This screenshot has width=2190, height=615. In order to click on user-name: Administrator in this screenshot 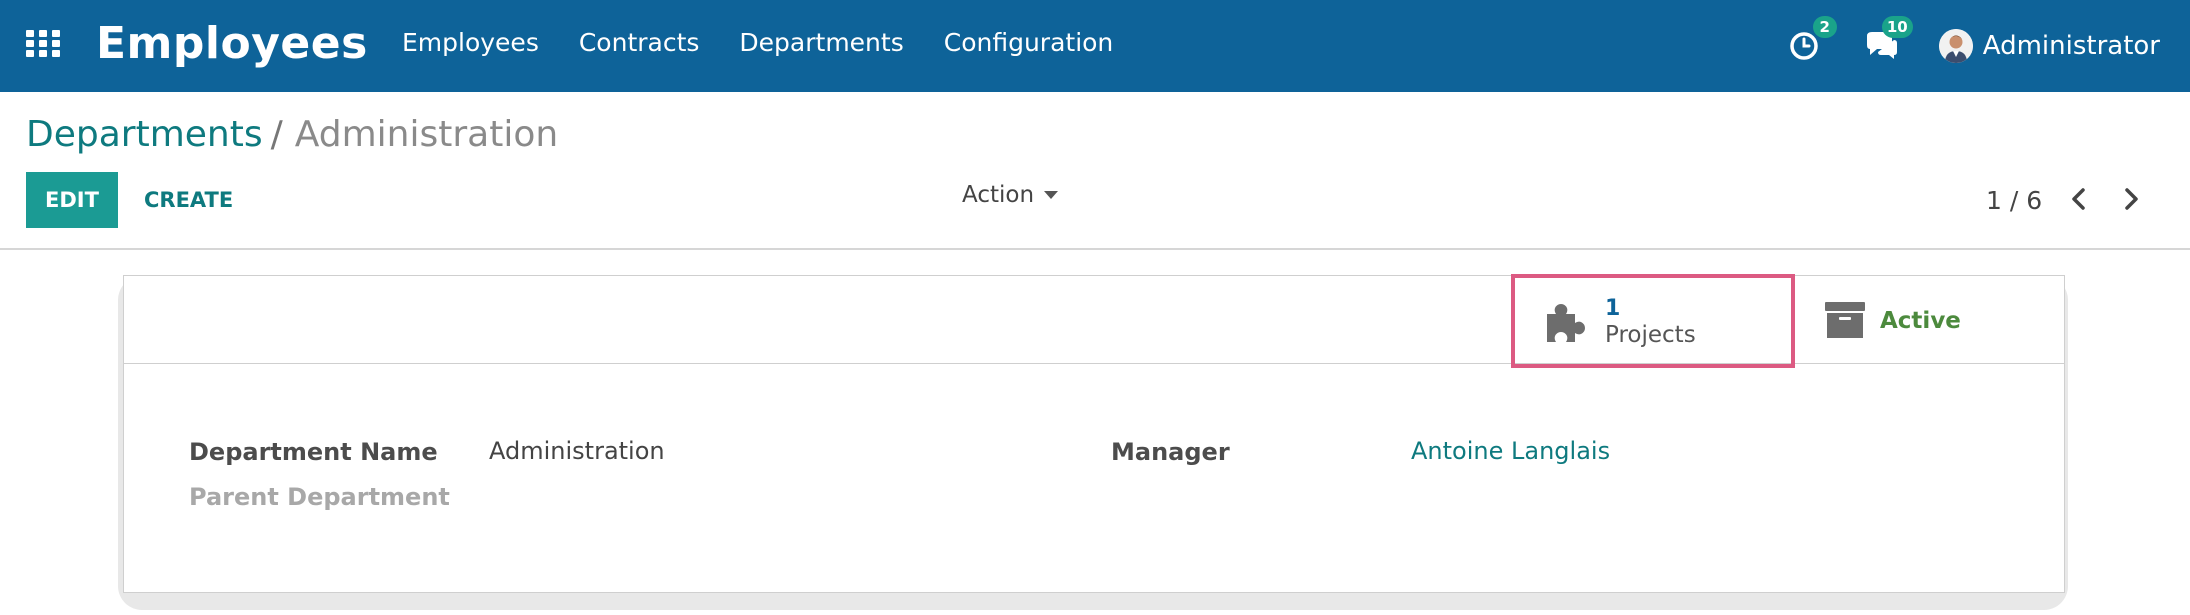, I will do `click(2071, 46)`.